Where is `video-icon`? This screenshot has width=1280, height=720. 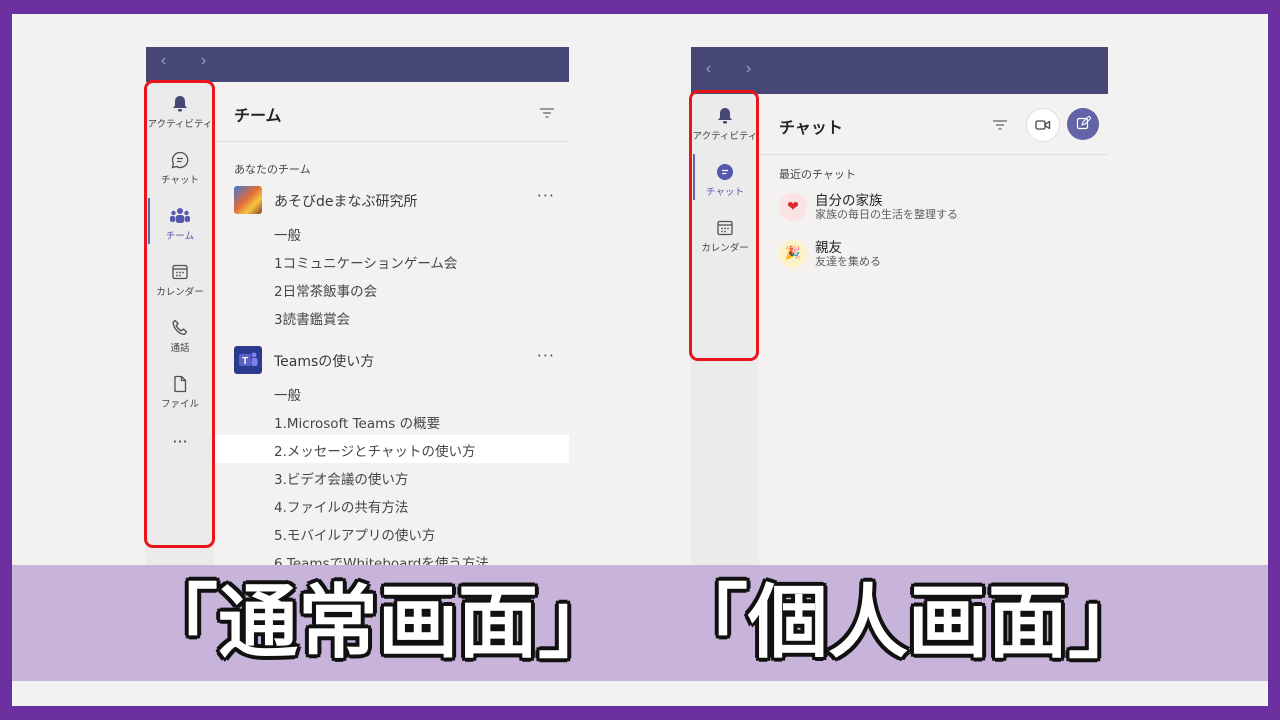 video-icon is located at coordinates (1043, 125).